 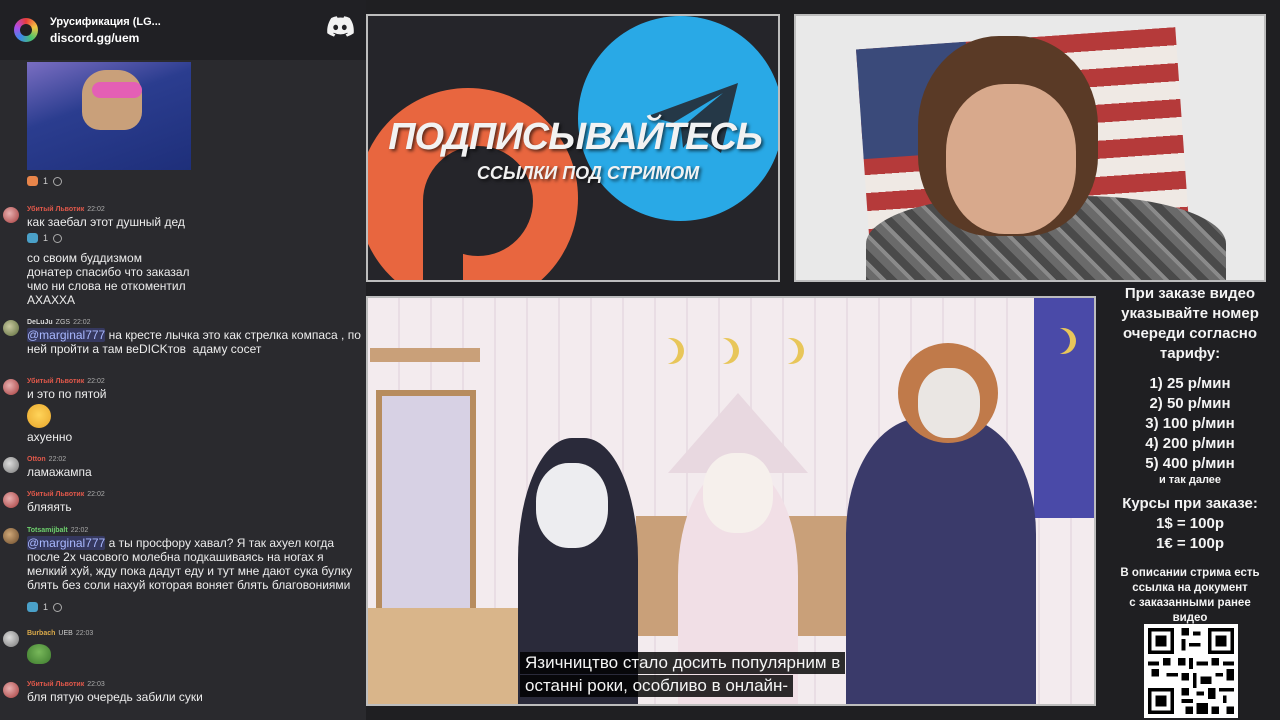 What do you see at coordinates (36, 459) in the screenshot?
I see `username: Otton` at bounding box center [36, 459].